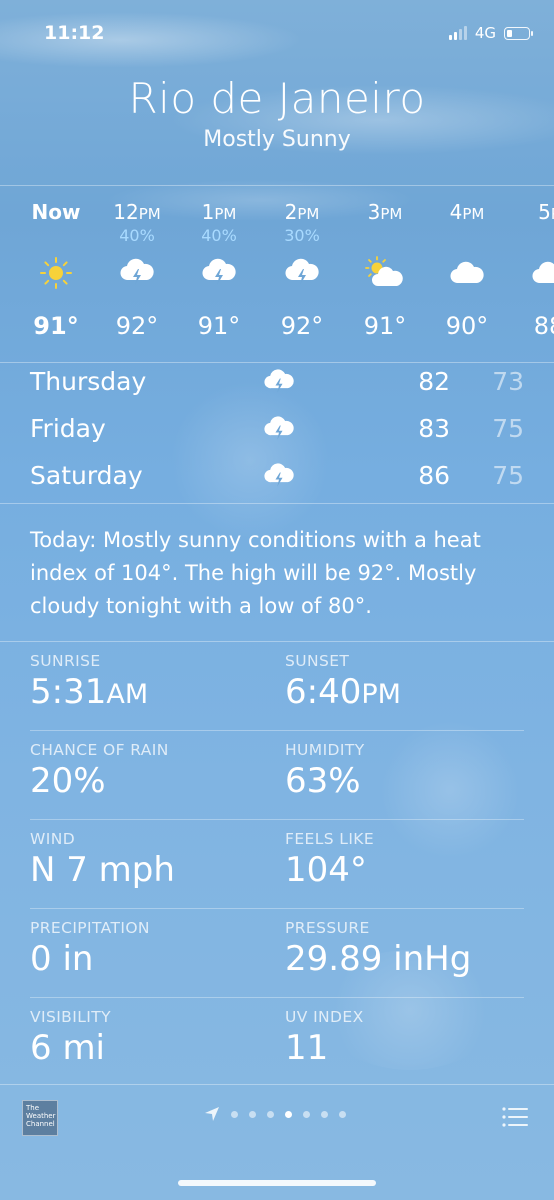  What do you see at coordinates (277, 1142) in the screenshot?
I see `bottom-toolbar: The Weather Channel` at bounding box center [277, 1142].